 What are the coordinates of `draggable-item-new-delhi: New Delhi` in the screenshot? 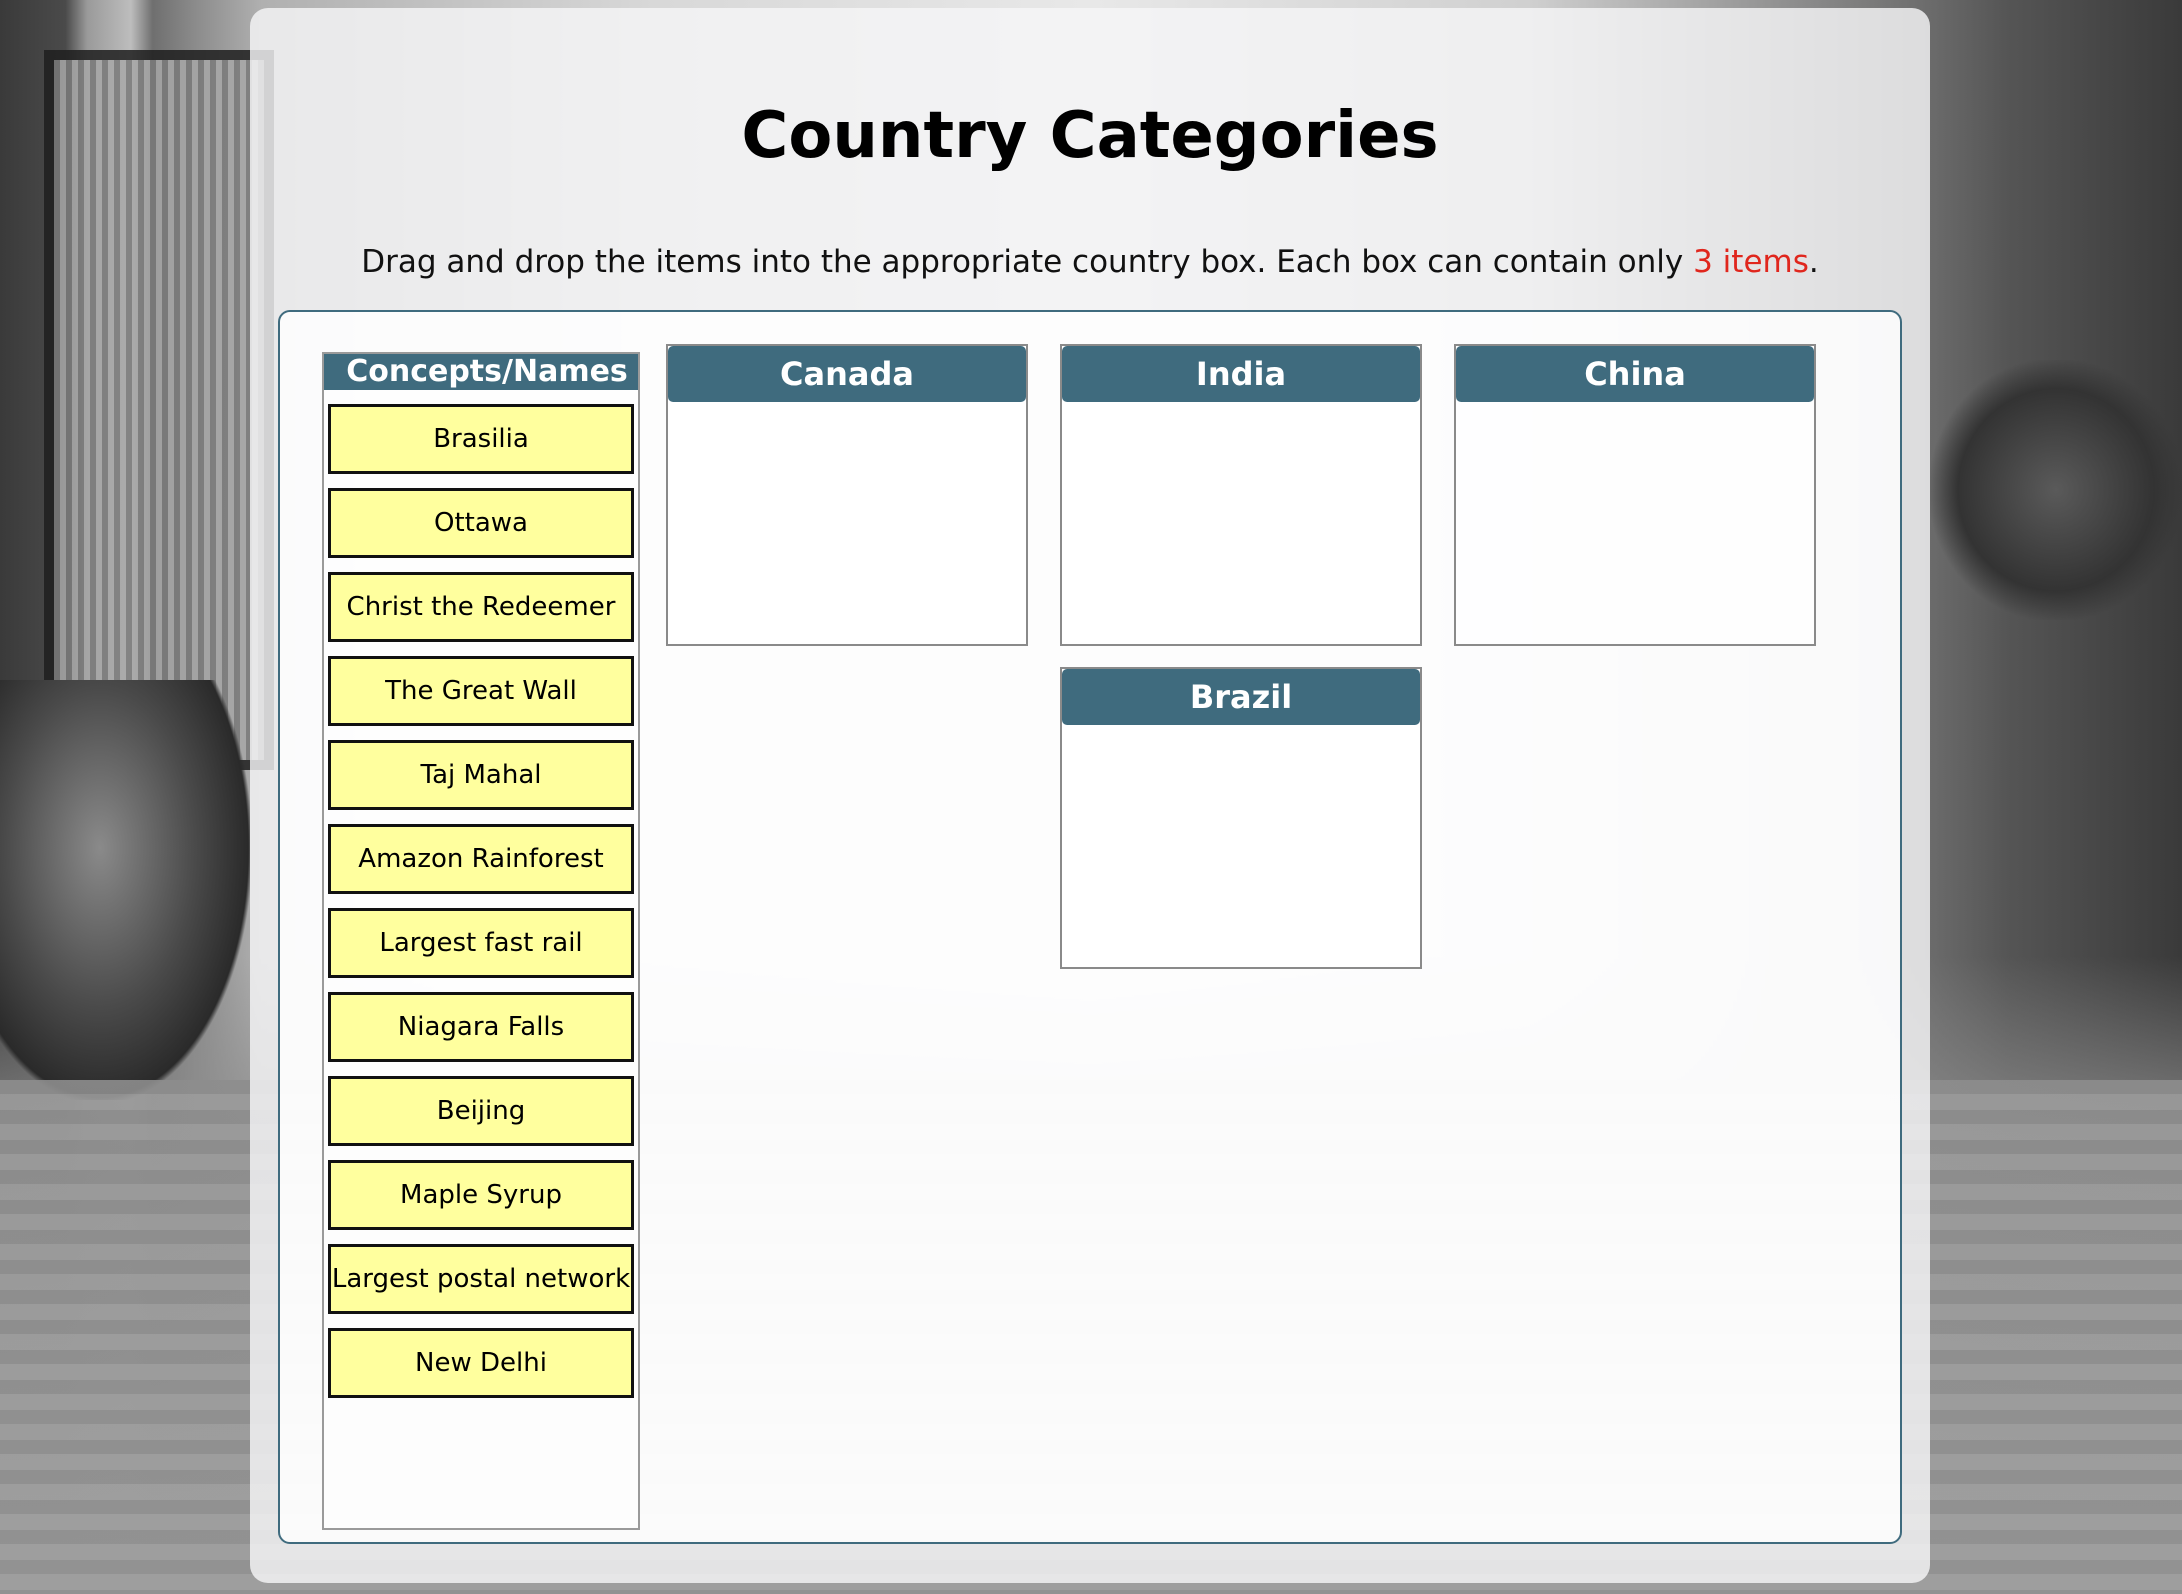 It's located at (481, 1363).